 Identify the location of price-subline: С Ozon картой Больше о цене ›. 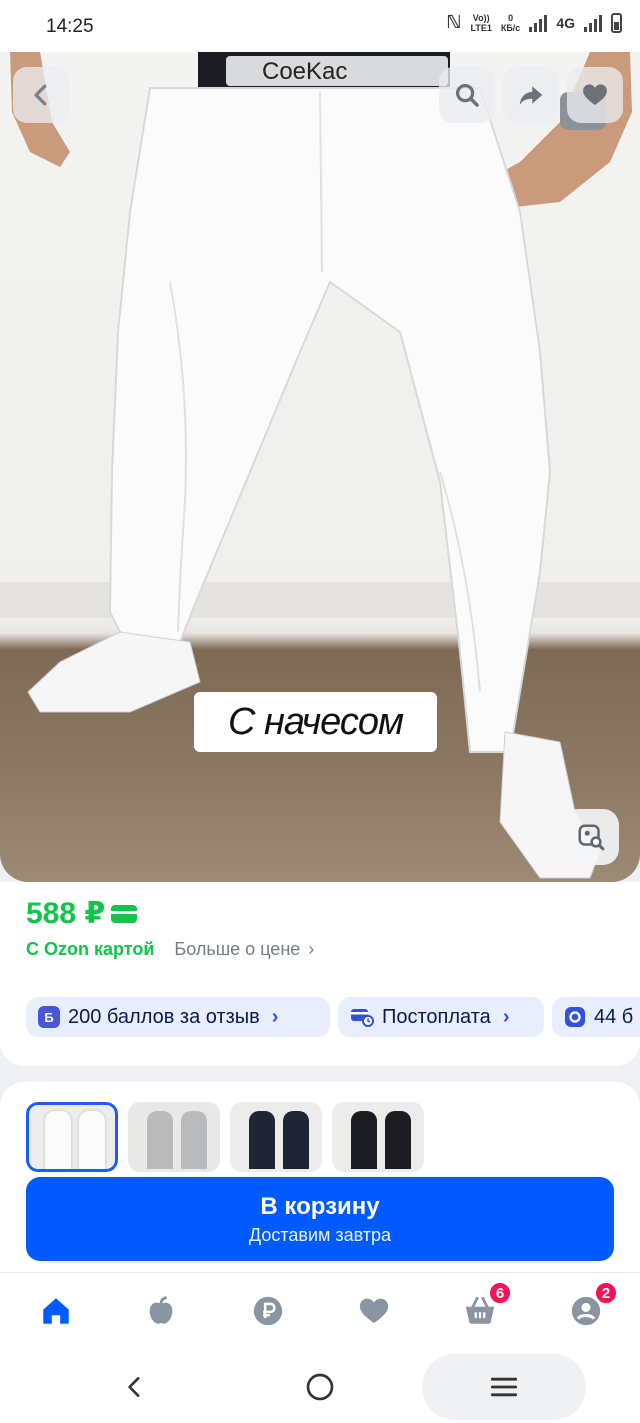
(170, 949).